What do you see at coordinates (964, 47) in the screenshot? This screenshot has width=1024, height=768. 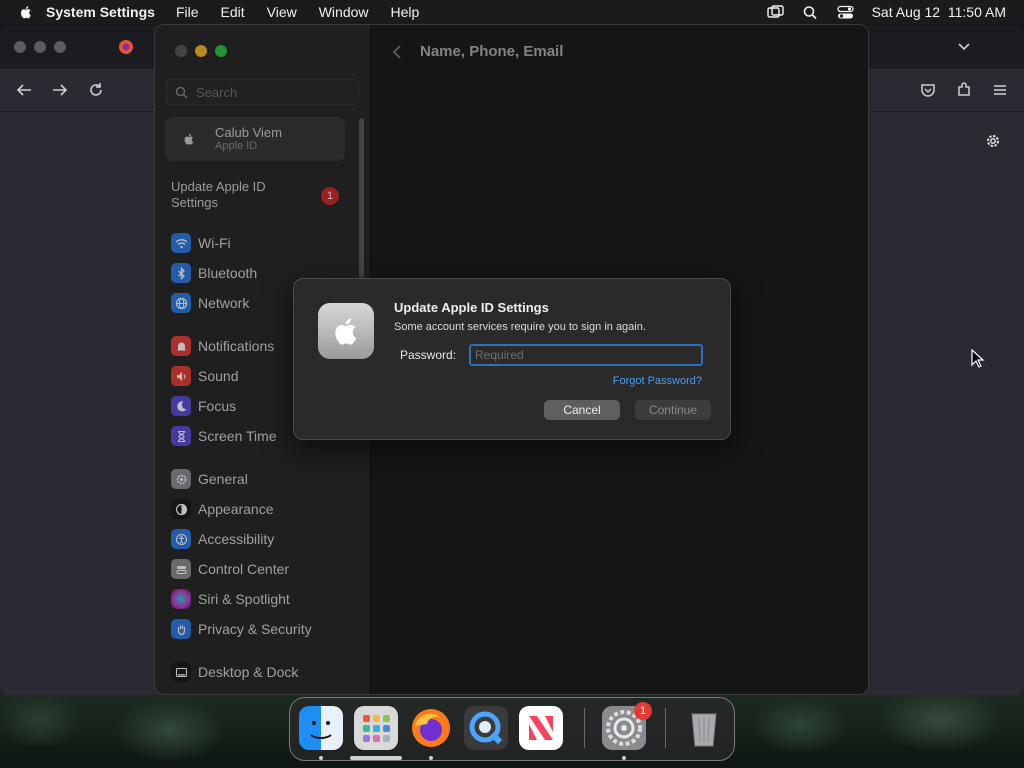 I see `tab-list-chevron-icon` at bounding box center [964, 47].